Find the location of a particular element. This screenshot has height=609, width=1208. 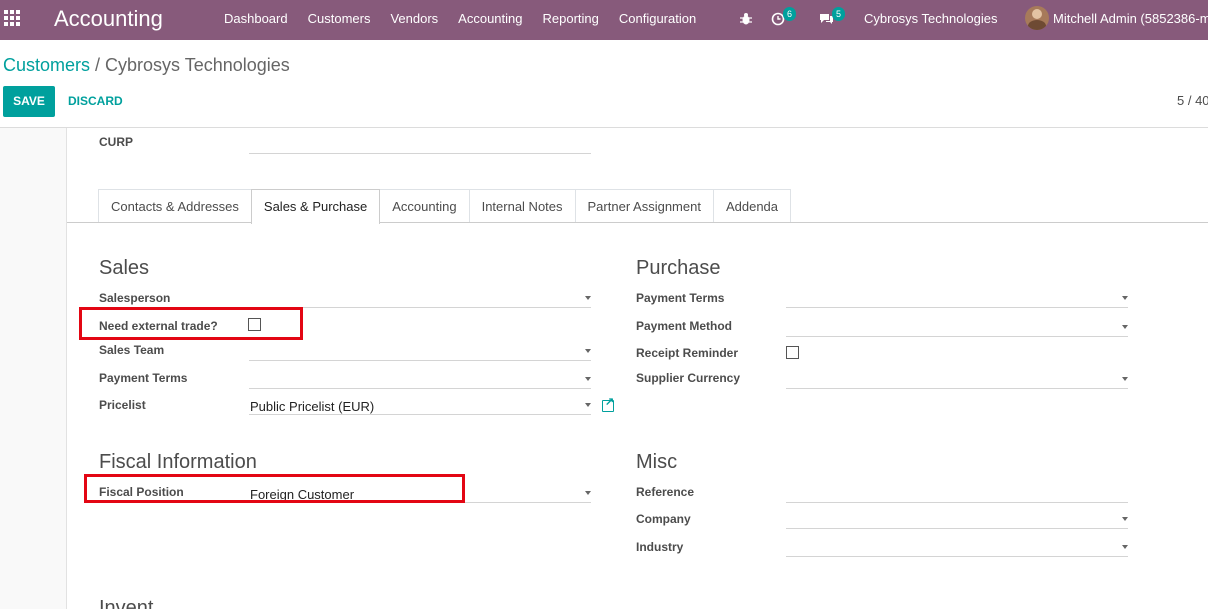

pricelist-select: Public Pricelist (EUR) is located at coordinates (420, 405).